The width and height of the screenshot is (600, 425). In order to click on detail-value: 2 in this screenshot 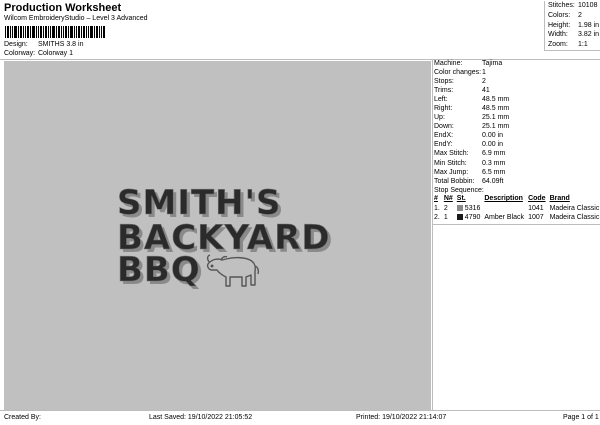, I will do `click(484, 82)`.